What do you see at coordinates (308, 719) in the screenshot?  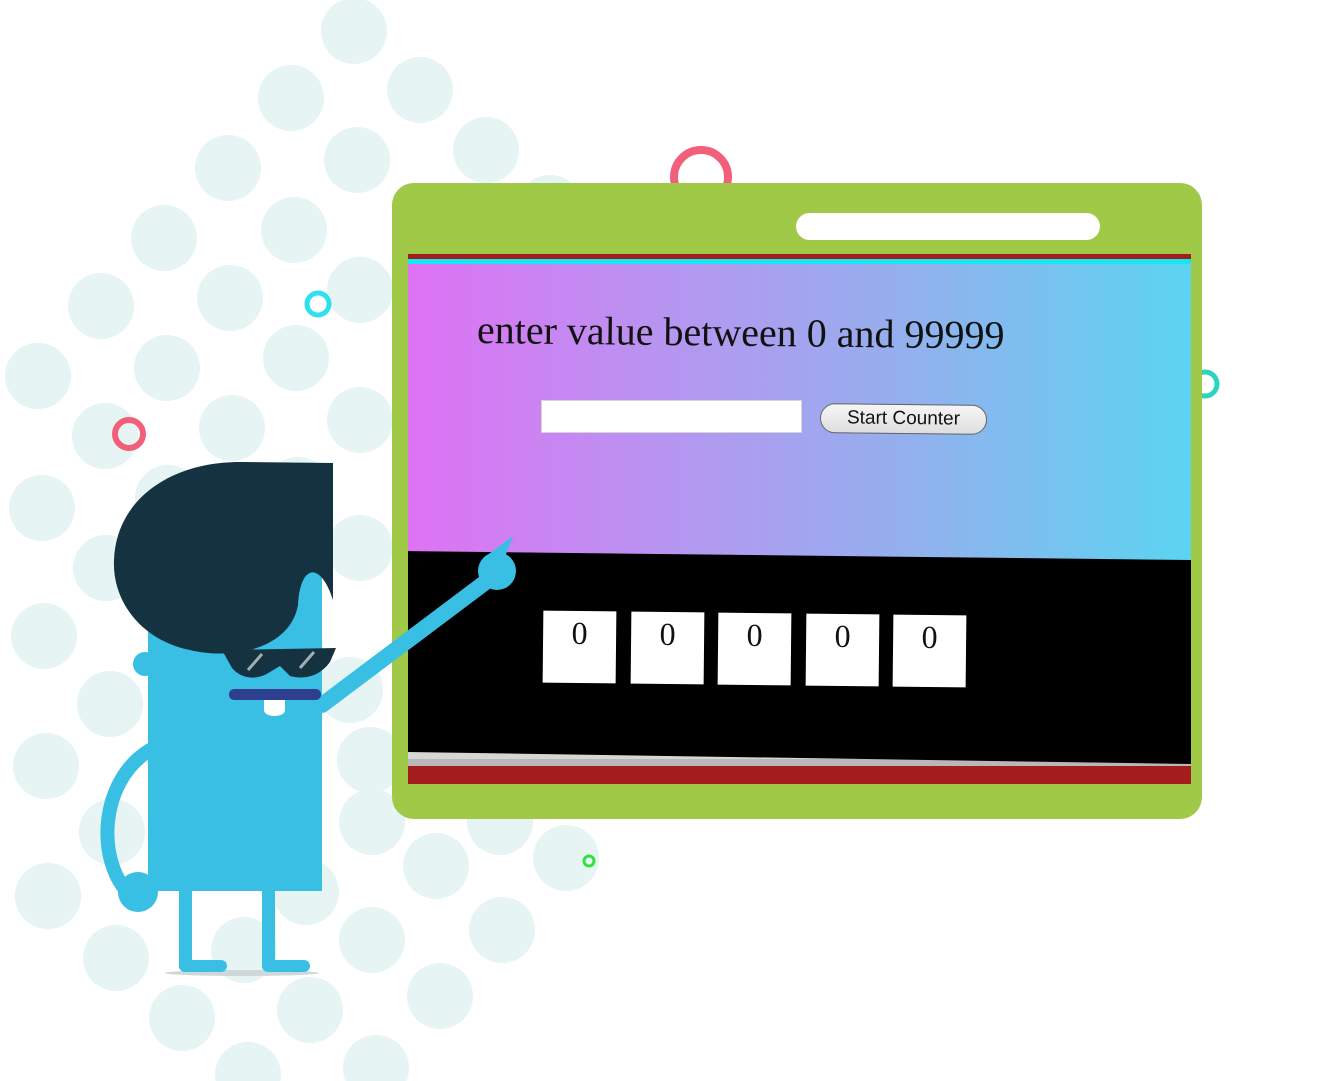 I see `presenter-character` at bounding box center [308, 719].